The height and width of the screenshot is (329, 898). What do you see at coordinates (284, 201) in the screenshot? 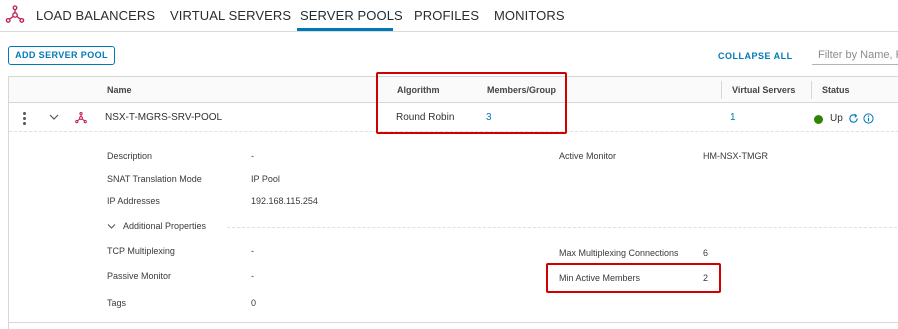
I see `ip-addresses-value: 192.168.115.254` at bounding box center [284, 201].